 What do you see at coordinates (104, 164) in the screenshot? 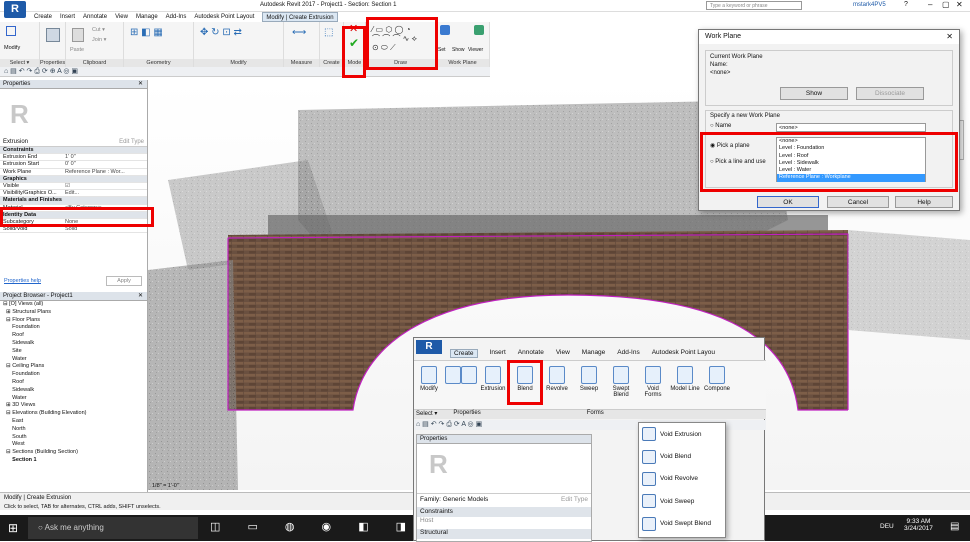
I see `property-value: 0' 0"` at bounding box center [104, 164].